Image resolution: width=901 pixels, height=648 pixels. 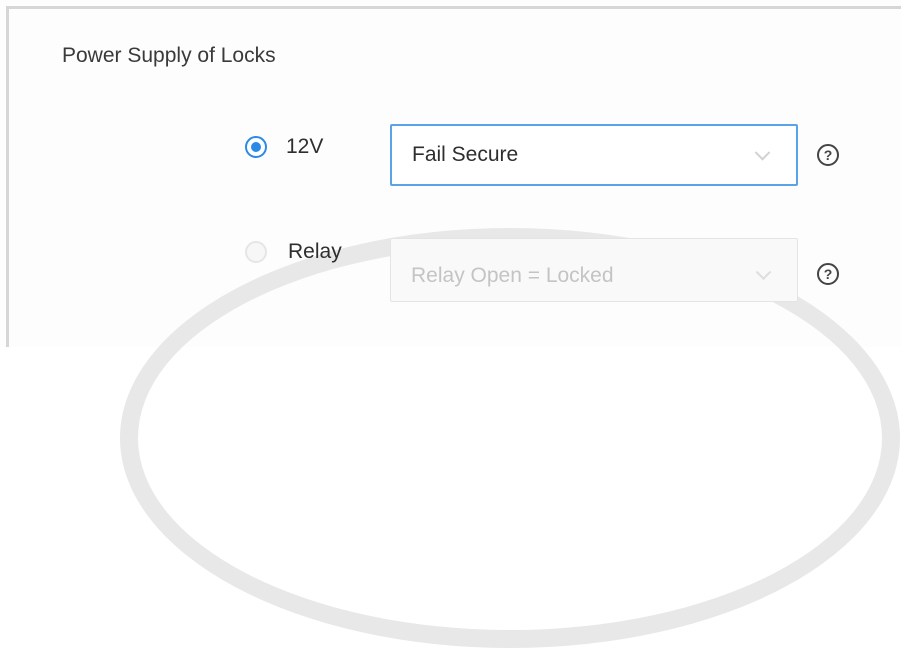 I want to click on panel-border-top, so click(x=453, y=7).